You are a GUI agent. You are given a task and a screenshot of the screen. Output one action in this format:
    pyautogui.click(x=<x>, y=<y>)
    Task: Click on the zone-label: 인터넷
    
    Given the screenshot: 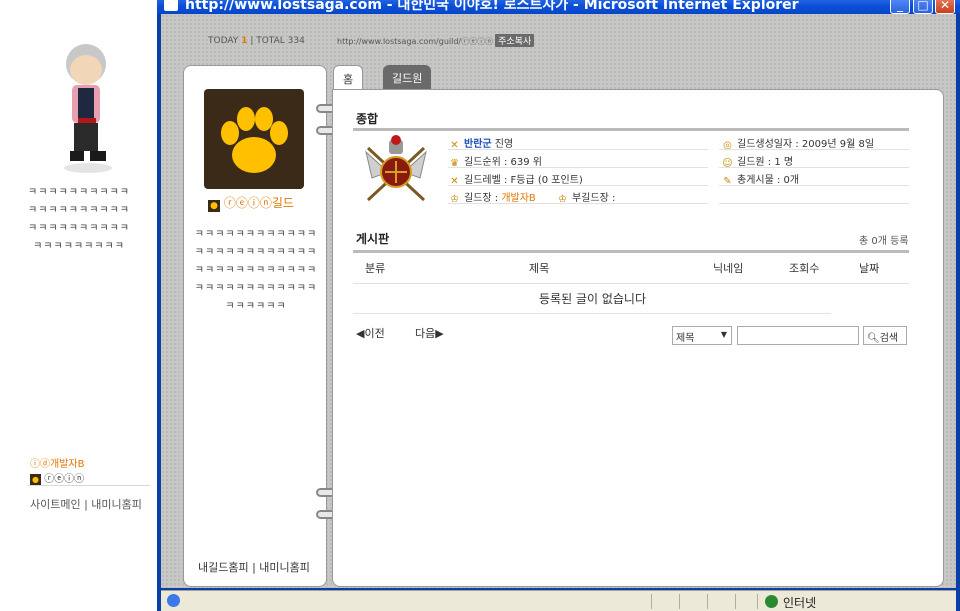 What is the action you would take?
    pyautogui.click(x=800, y=603)
    